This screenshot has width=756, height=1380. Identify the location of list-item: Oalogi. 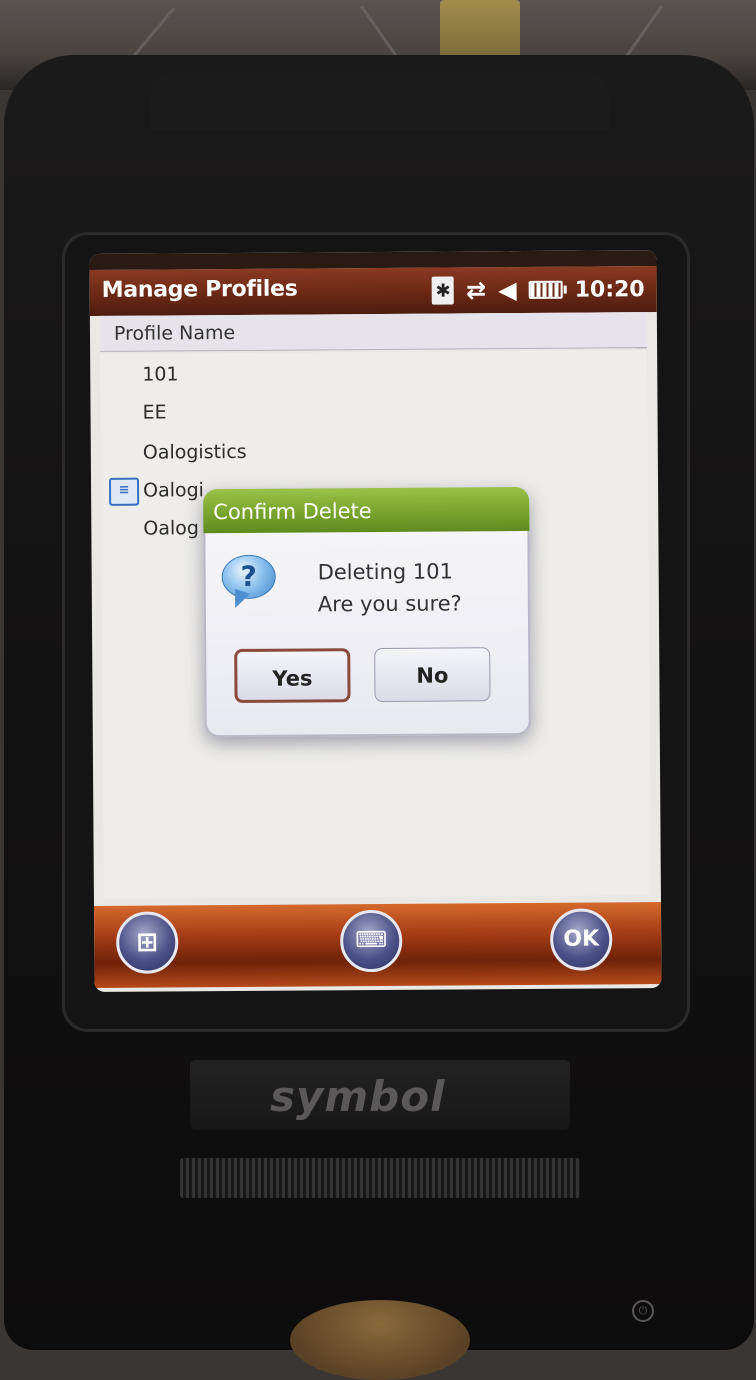
(173, 490).